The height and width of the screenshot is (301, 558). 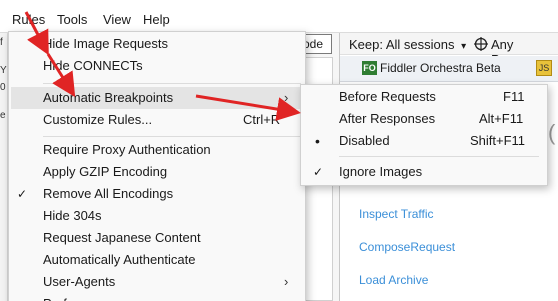 What do you see at coordinates (72, 19) in the screenshot?
I see `menu-tools: Tools` at bounding box center [72, 19].